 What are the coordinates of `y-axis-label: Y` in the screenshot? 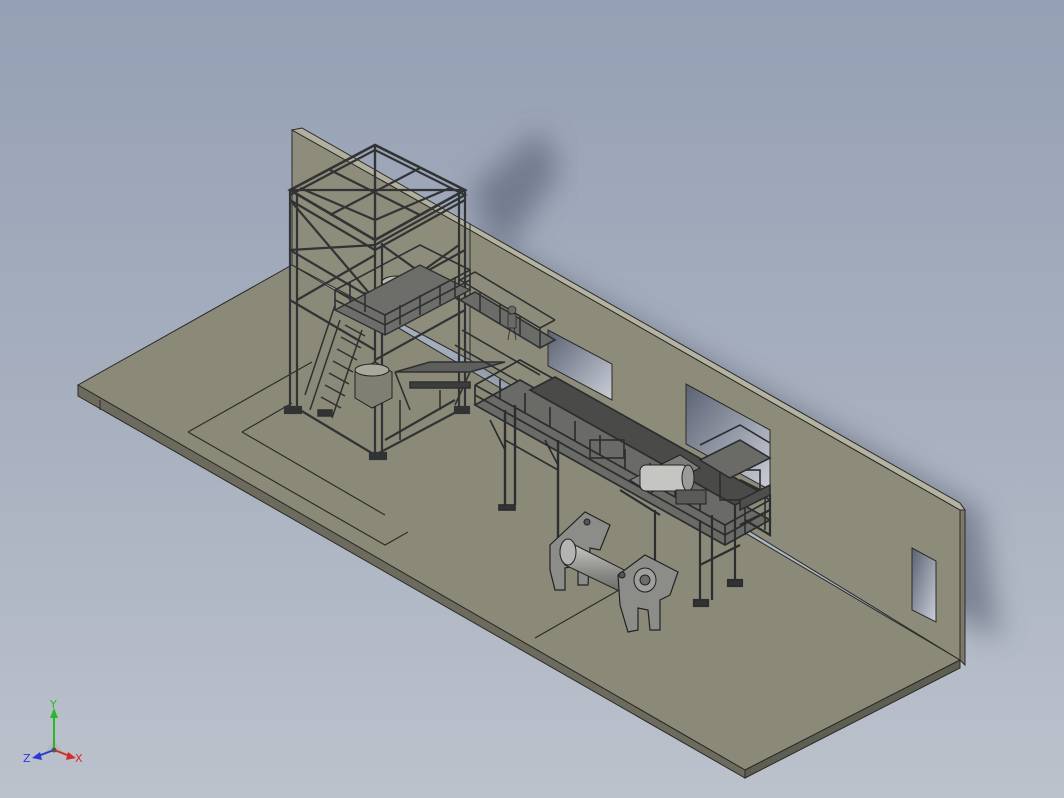 It's located at (53, 705).